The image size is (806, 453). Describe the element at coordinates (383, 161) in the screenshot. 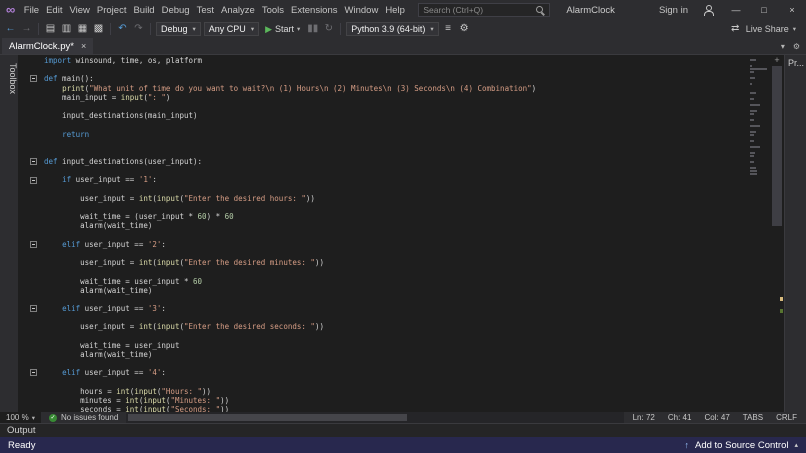

I see `code-line: def input_destinations(user_input):` at that location.